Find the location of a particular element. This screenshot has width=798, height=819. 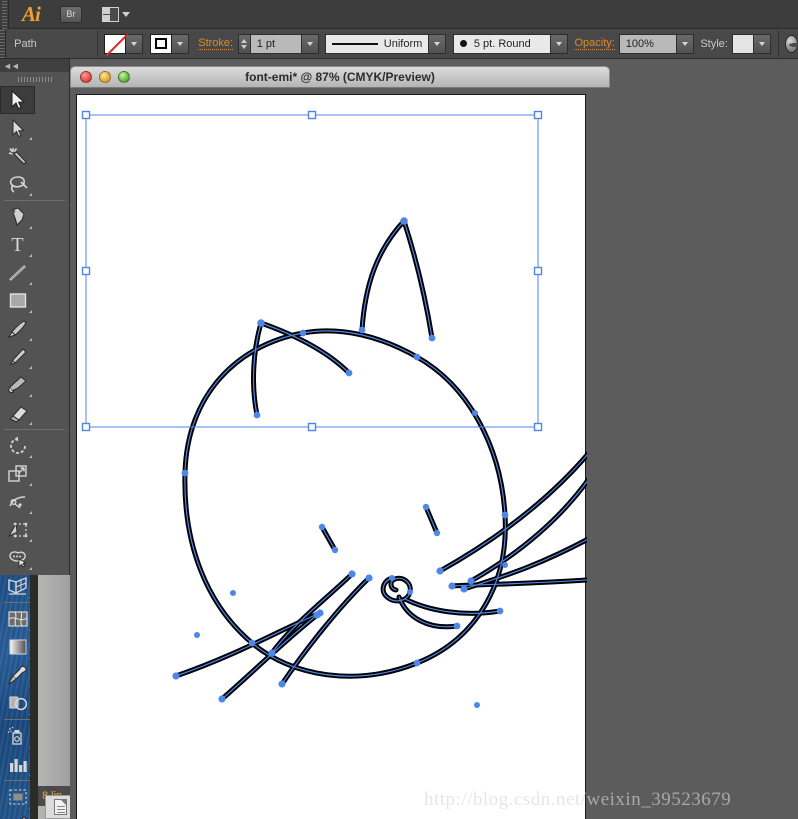

bridge-button: Br is located at coordinates (70, 14).